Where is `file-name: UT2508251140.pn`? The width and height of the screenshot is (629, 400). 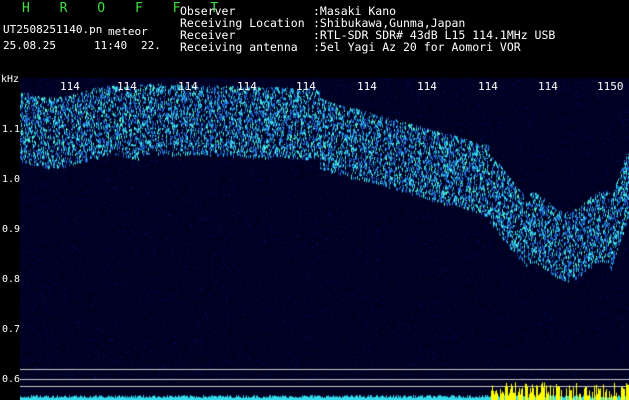 file-name: UT2508251140.pn is located at coordinates (53, 29).